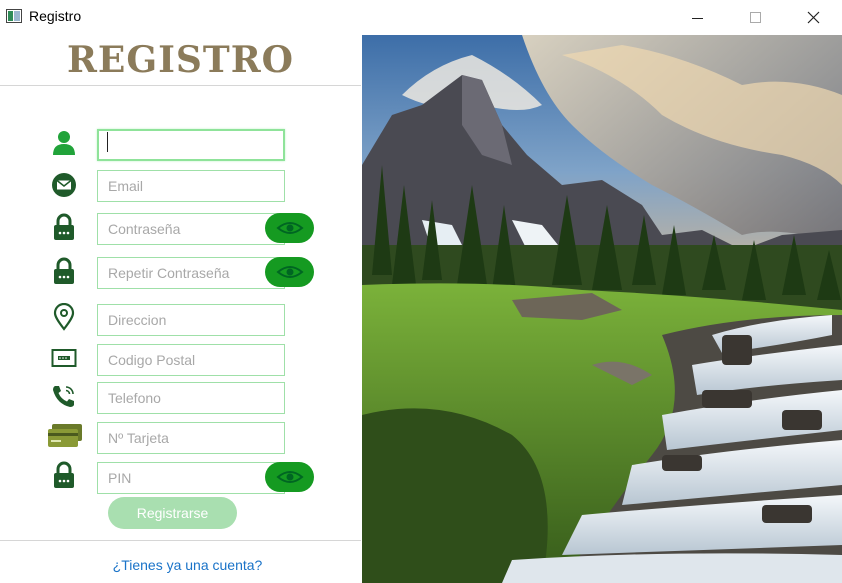  I want to click on maximize-button, so click(755, 17).